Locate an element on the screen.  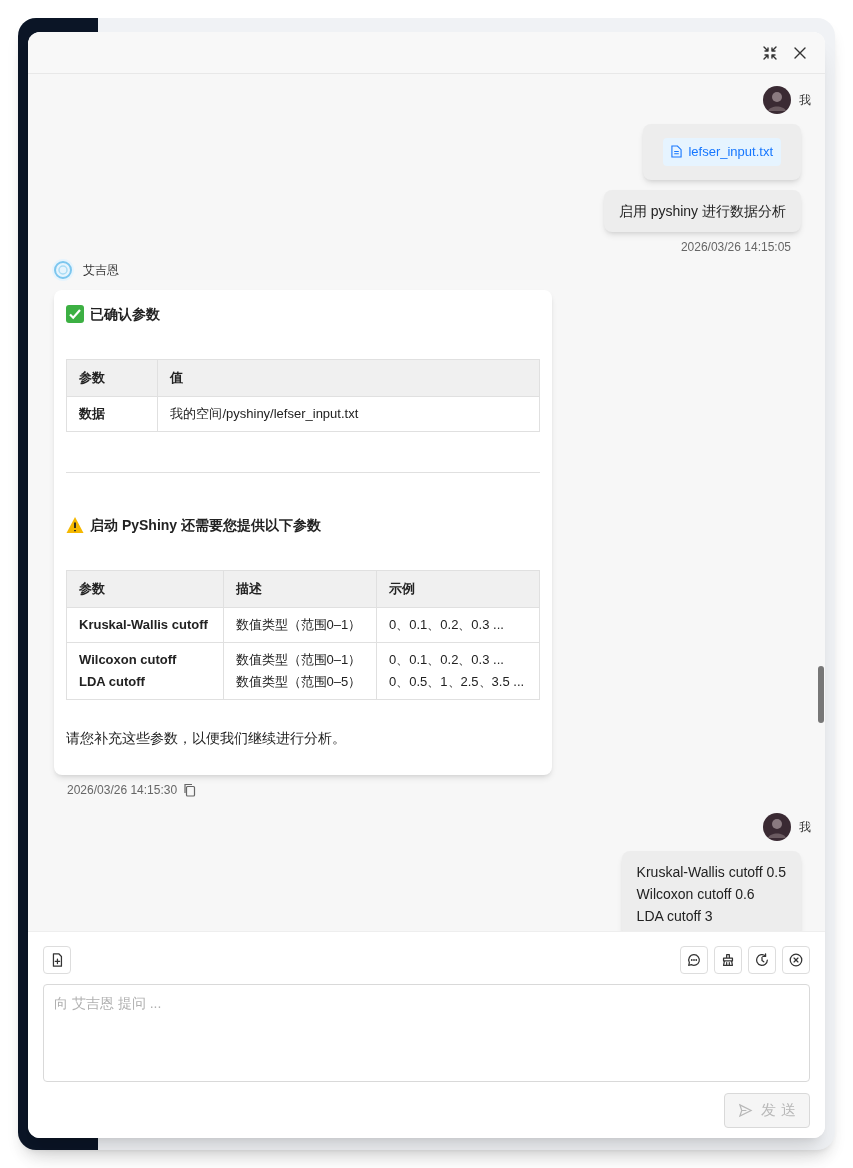
table-cell: Kruskal-Wallis cutoff is located at coordinates (145, 624).